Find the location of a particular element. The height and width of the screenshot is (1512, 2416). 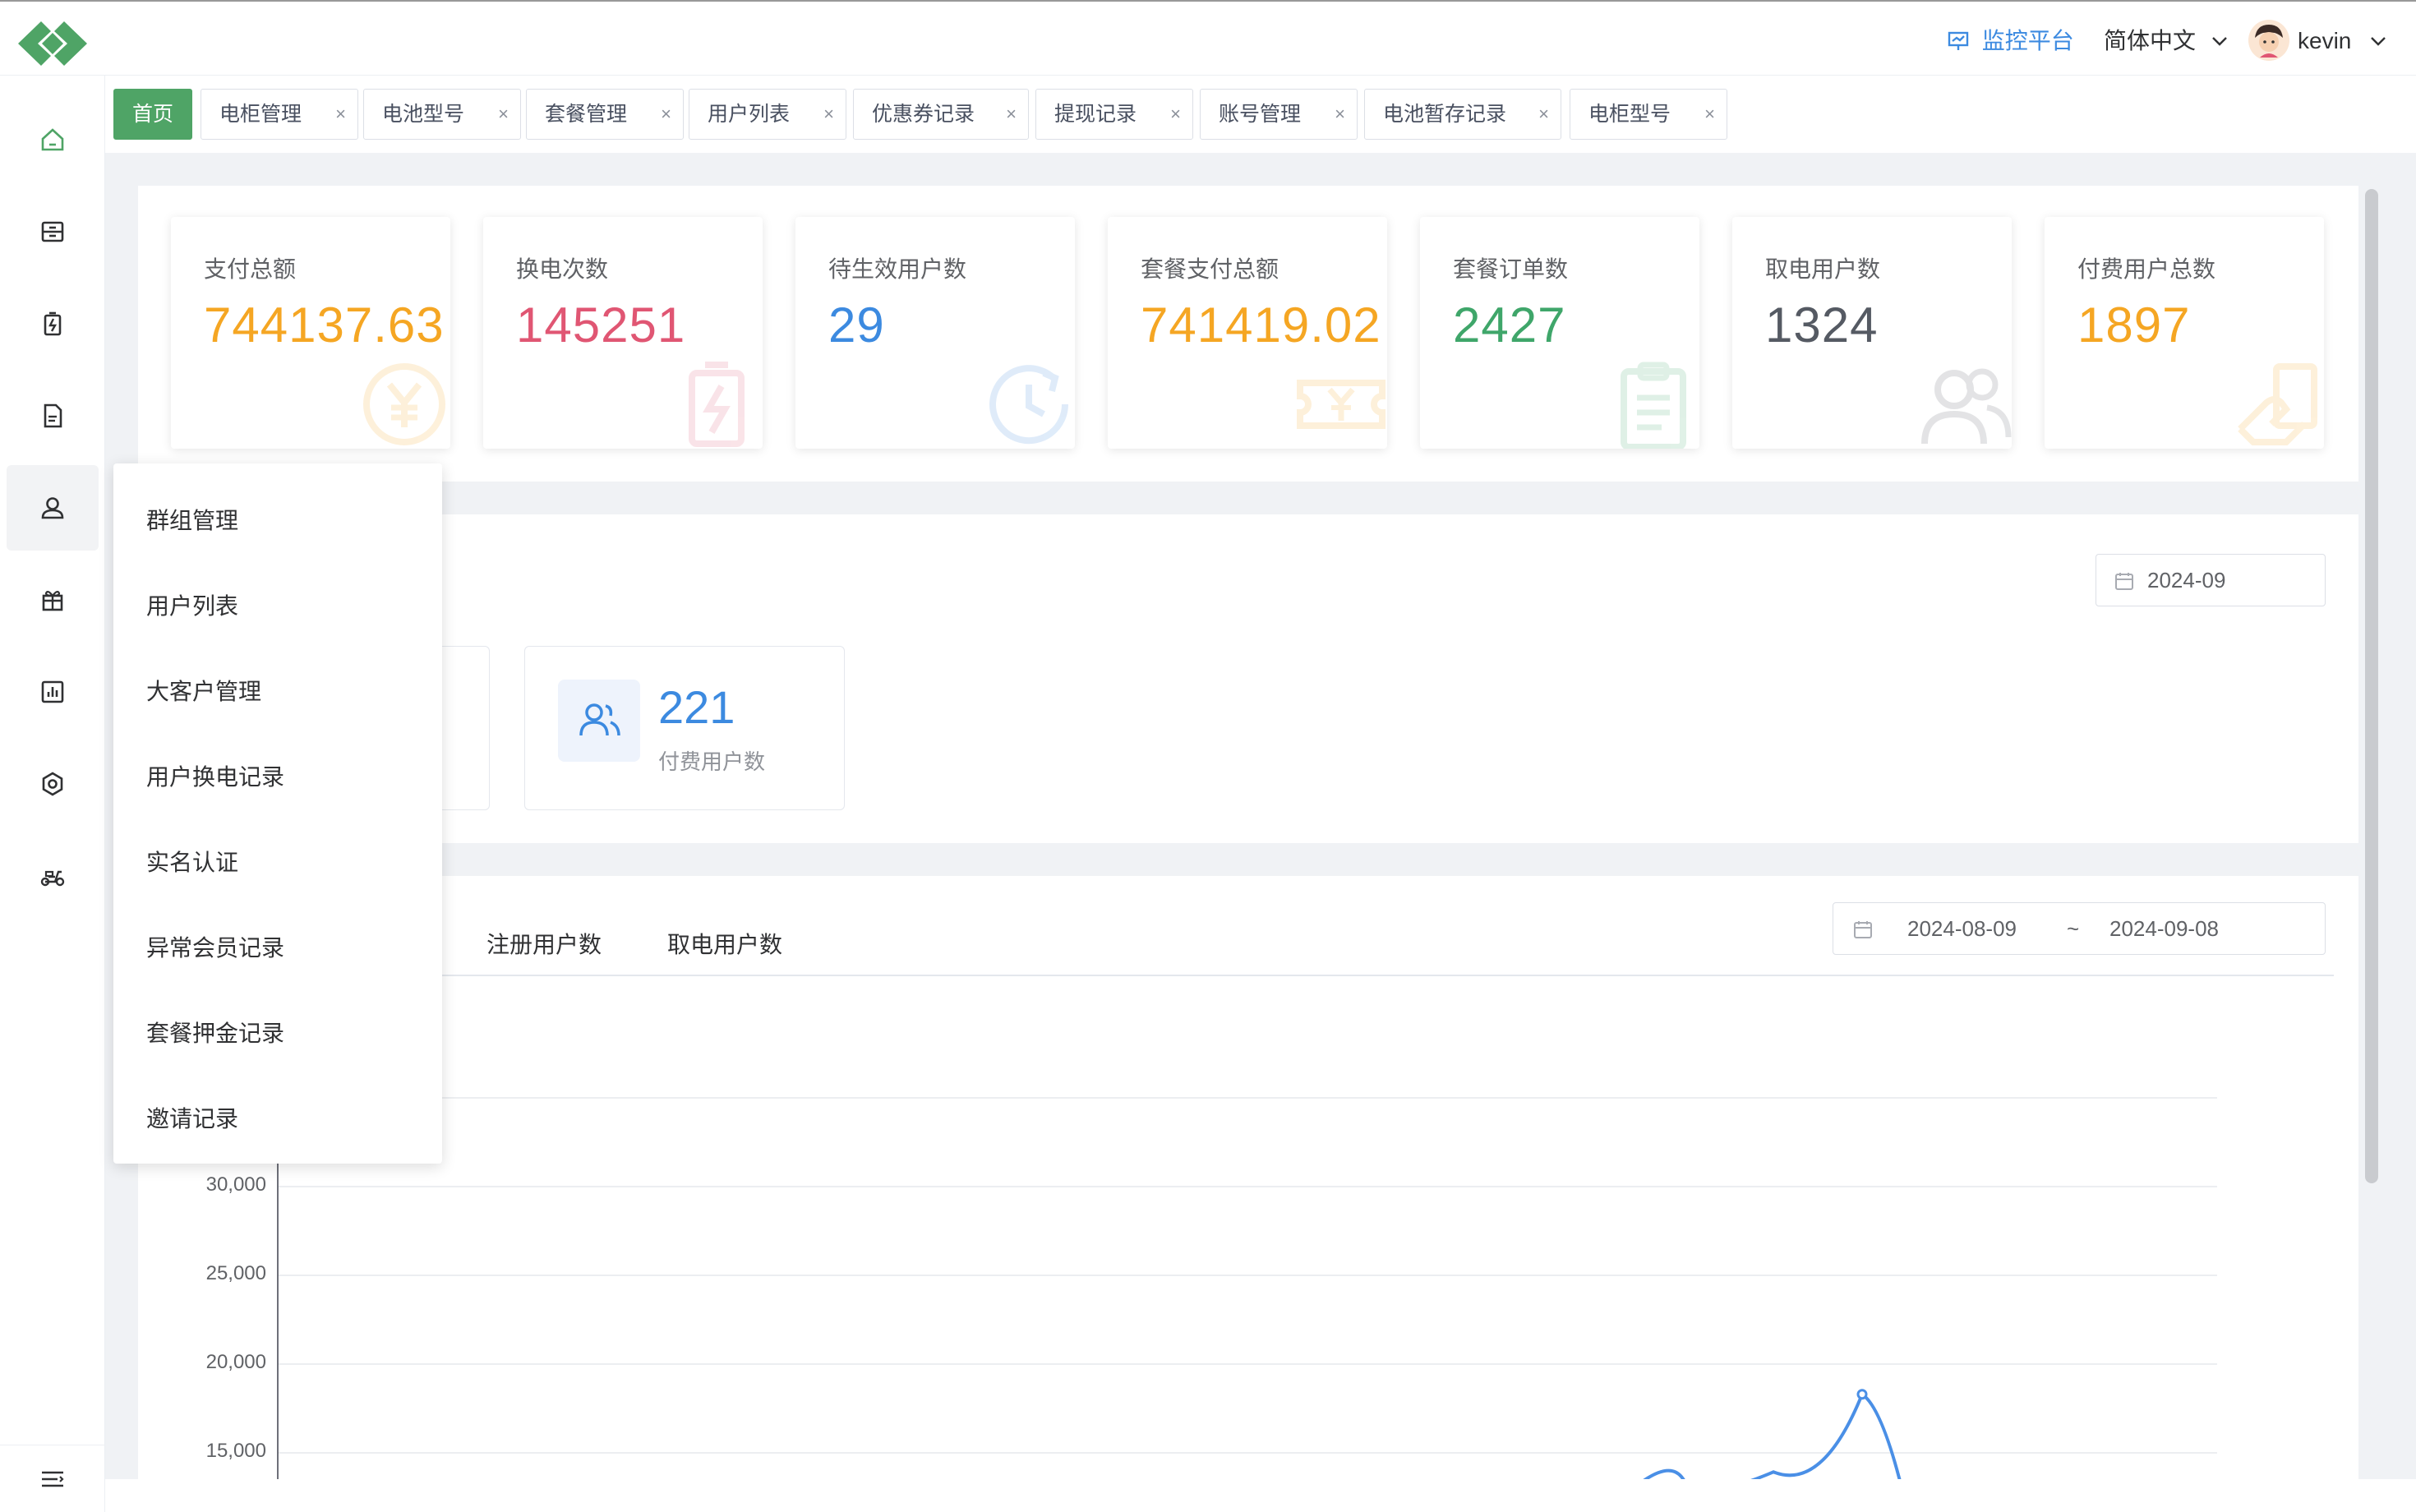

sidebar-collapse-button is located at coordinates (52, 1478).